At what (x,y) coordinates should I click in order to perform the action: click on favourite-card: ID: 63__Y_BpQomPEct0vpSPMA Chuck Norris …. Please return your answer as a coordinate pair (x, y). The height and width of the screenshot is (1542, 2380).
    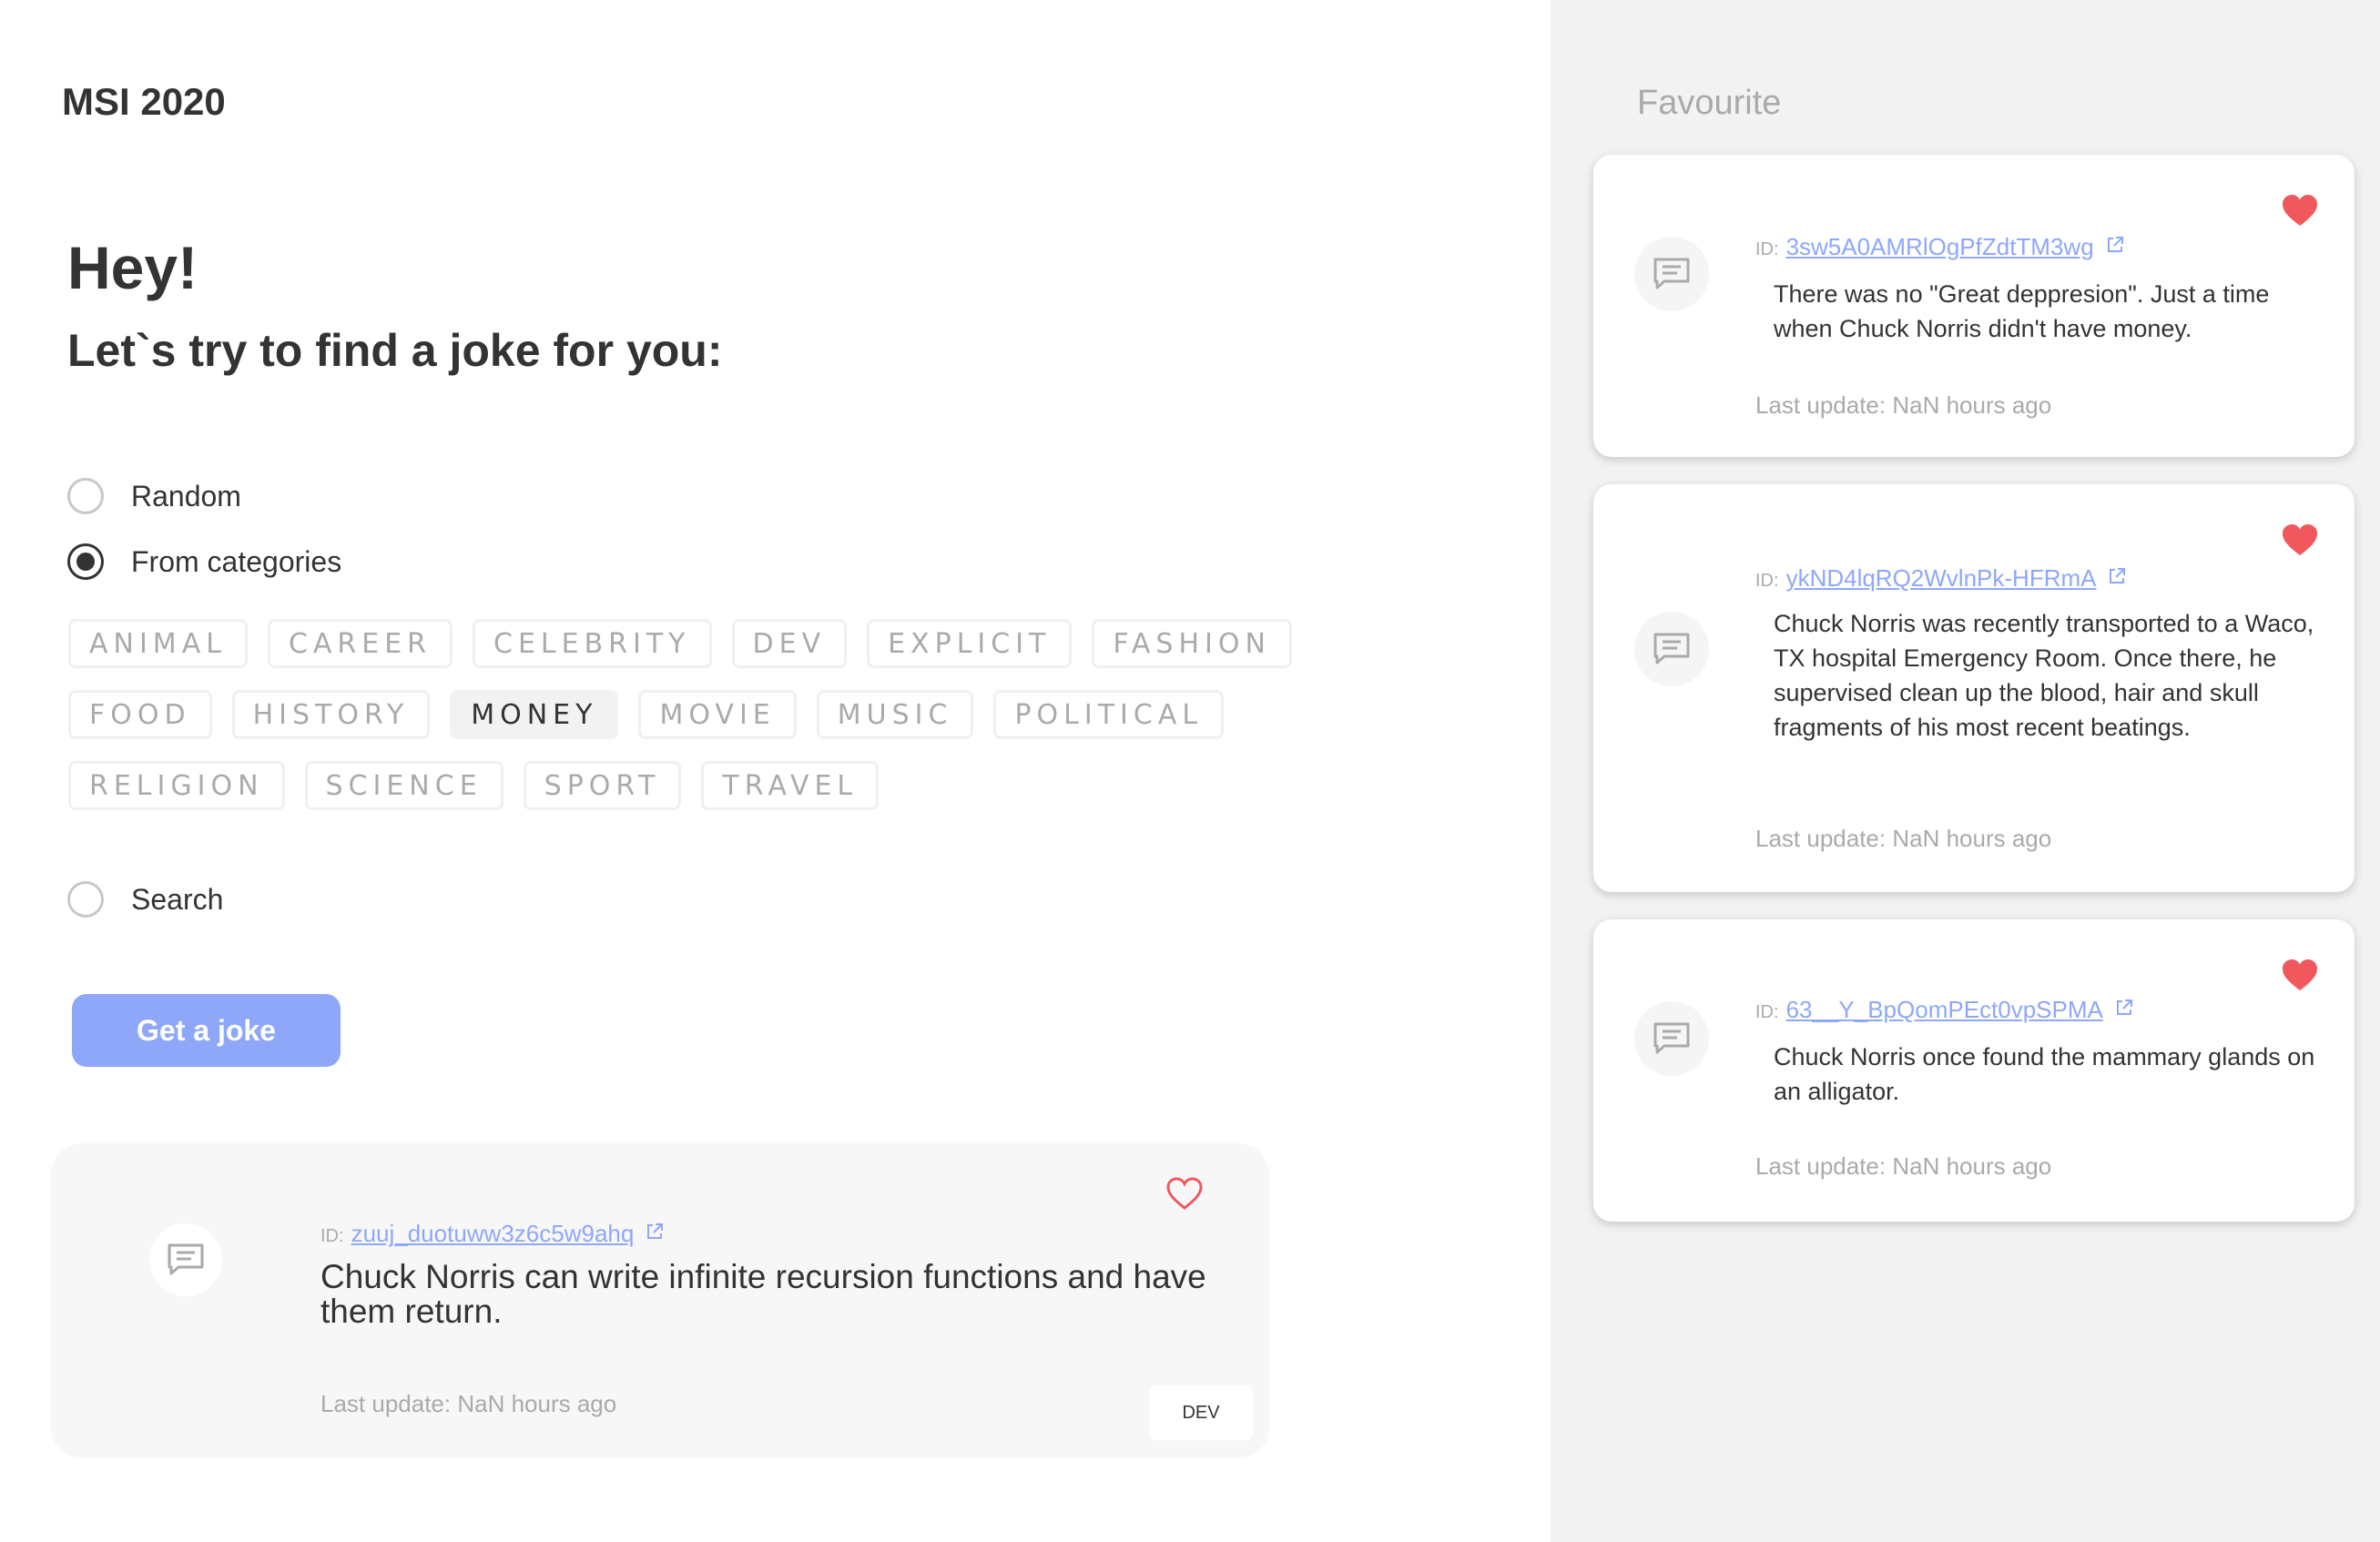
    Looking at the image, I should click on (1974, 1070).